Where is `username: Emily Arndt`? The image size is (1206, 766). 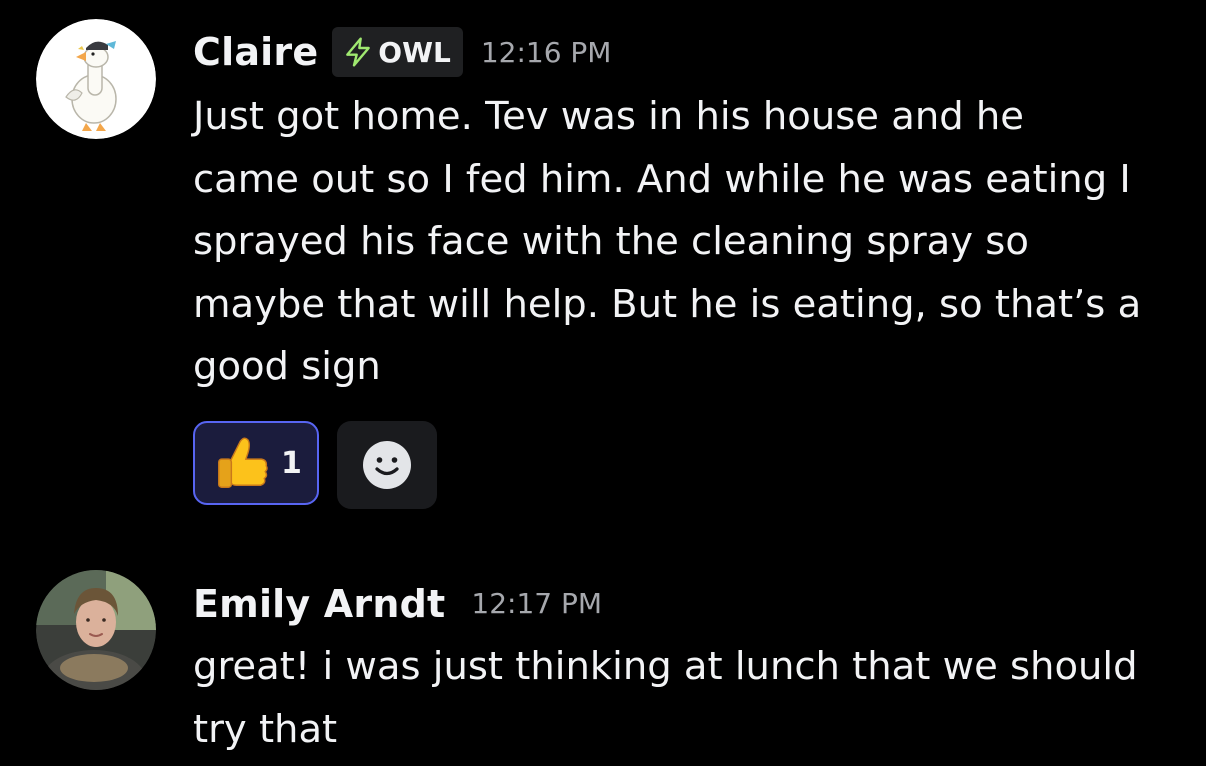
username: Emily Arndt is located at coordinates (319, 604).